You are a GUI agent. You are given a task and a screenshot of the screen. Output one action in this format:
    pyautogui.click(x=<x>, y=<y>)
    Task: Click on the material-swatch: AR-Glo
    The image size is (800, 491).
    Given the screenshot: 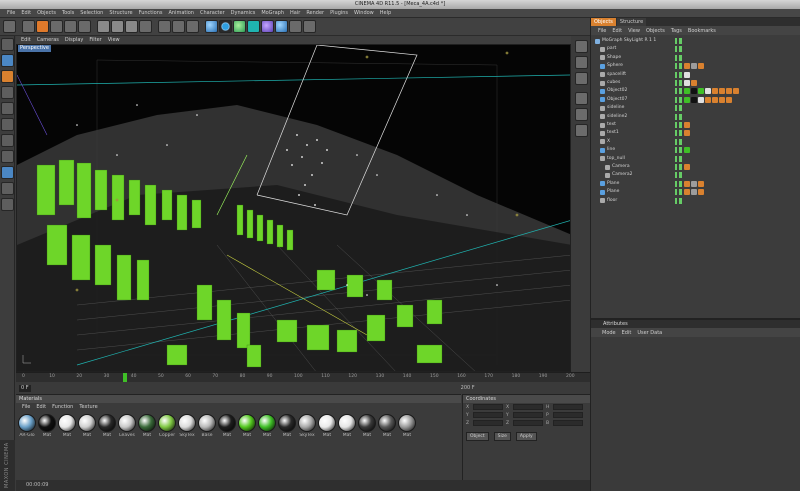 What is the action you would take?
    pyautogui.click(x=27, y=426)
    